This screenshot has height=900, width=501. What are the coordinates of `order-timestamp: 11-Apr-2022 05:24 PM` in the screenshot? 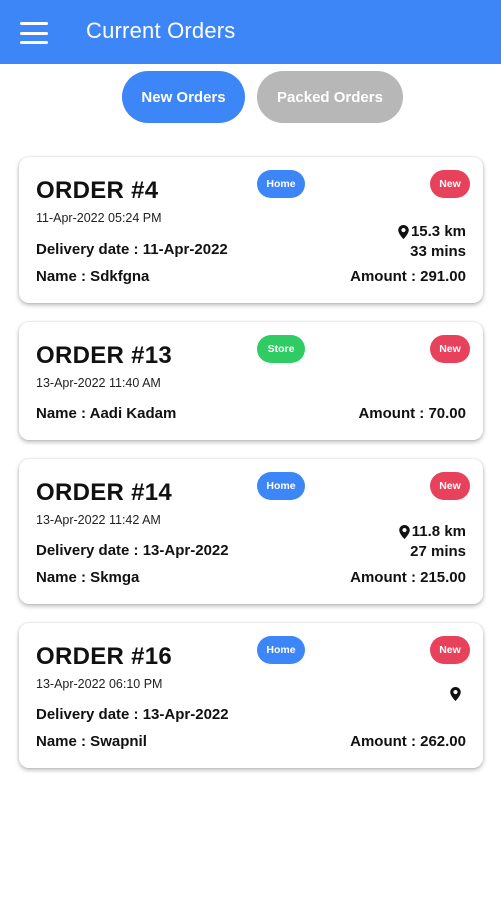 It's located at (99, 218).